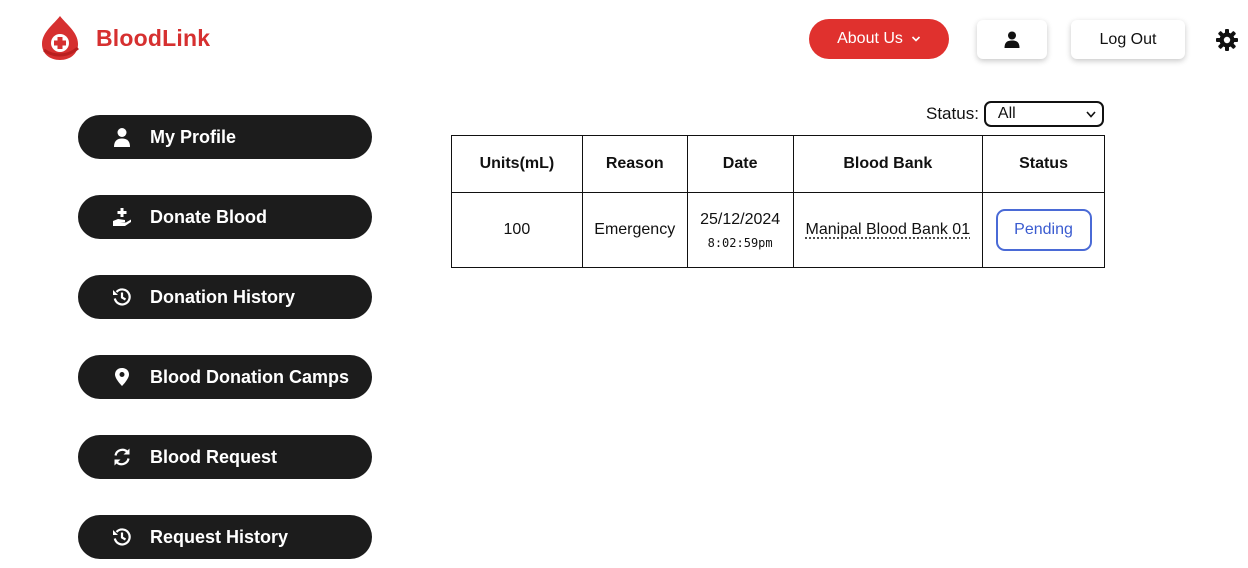 The width and height of the screenshot is (1248, 568). I want to click on table-header-row: Units(mL) Reason Date Blood Bank Status, so click(778, 164).